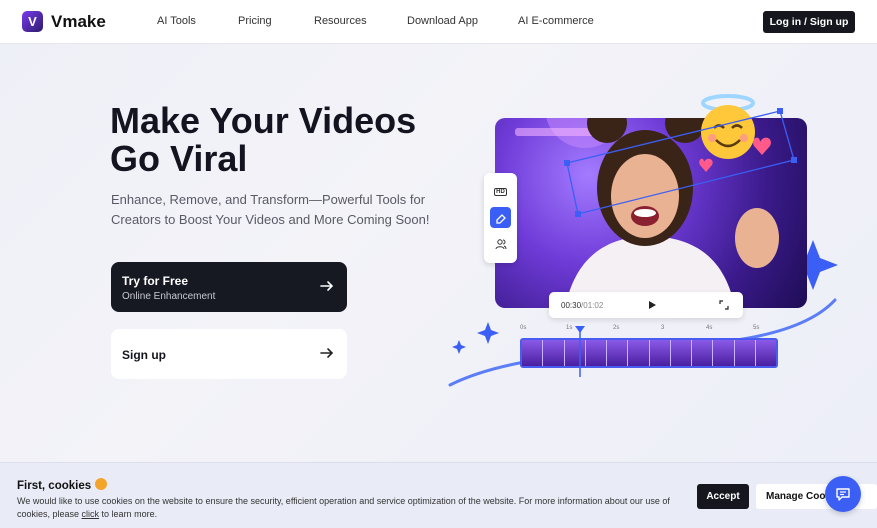 Image resolution: width=877 pixels, height=528 pixels. What do you see at coordinates (646, 305) in the screenshot?
I see `video-player-controls: 00:30/01:02` at bounding box center [646, 305].